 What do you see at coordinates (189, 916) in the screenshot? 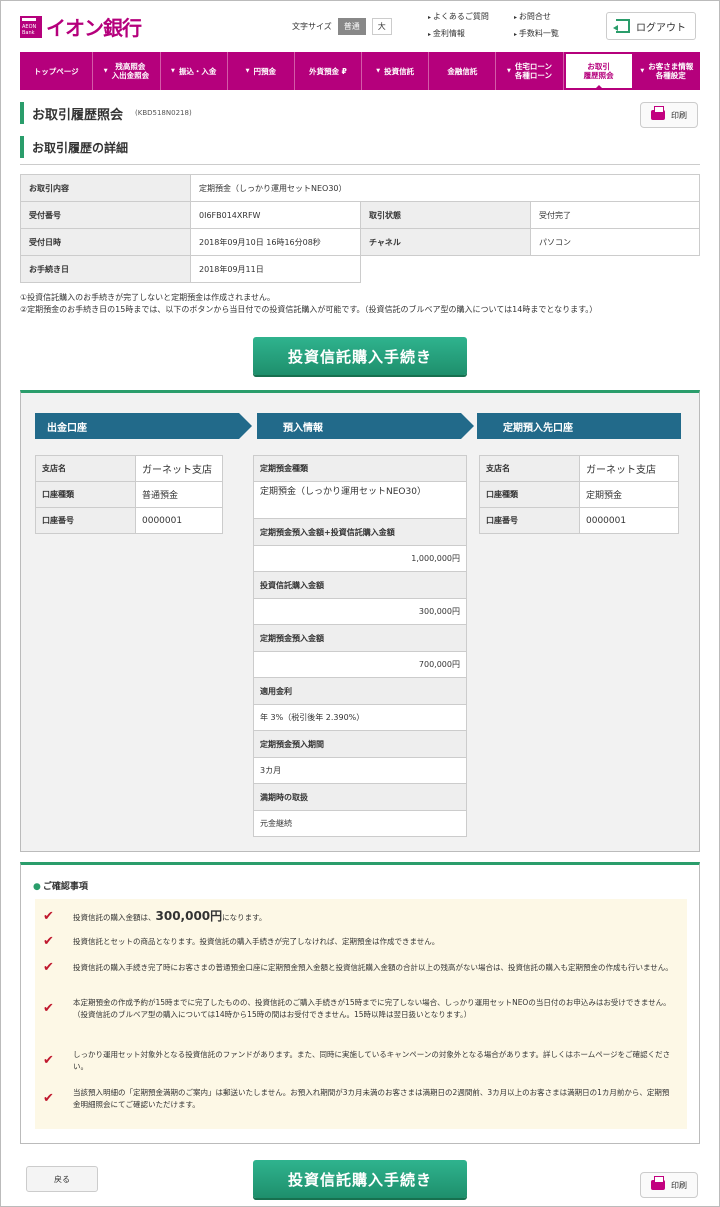
I see `amount-text: 300,000円` at bounding box center [189, 916].